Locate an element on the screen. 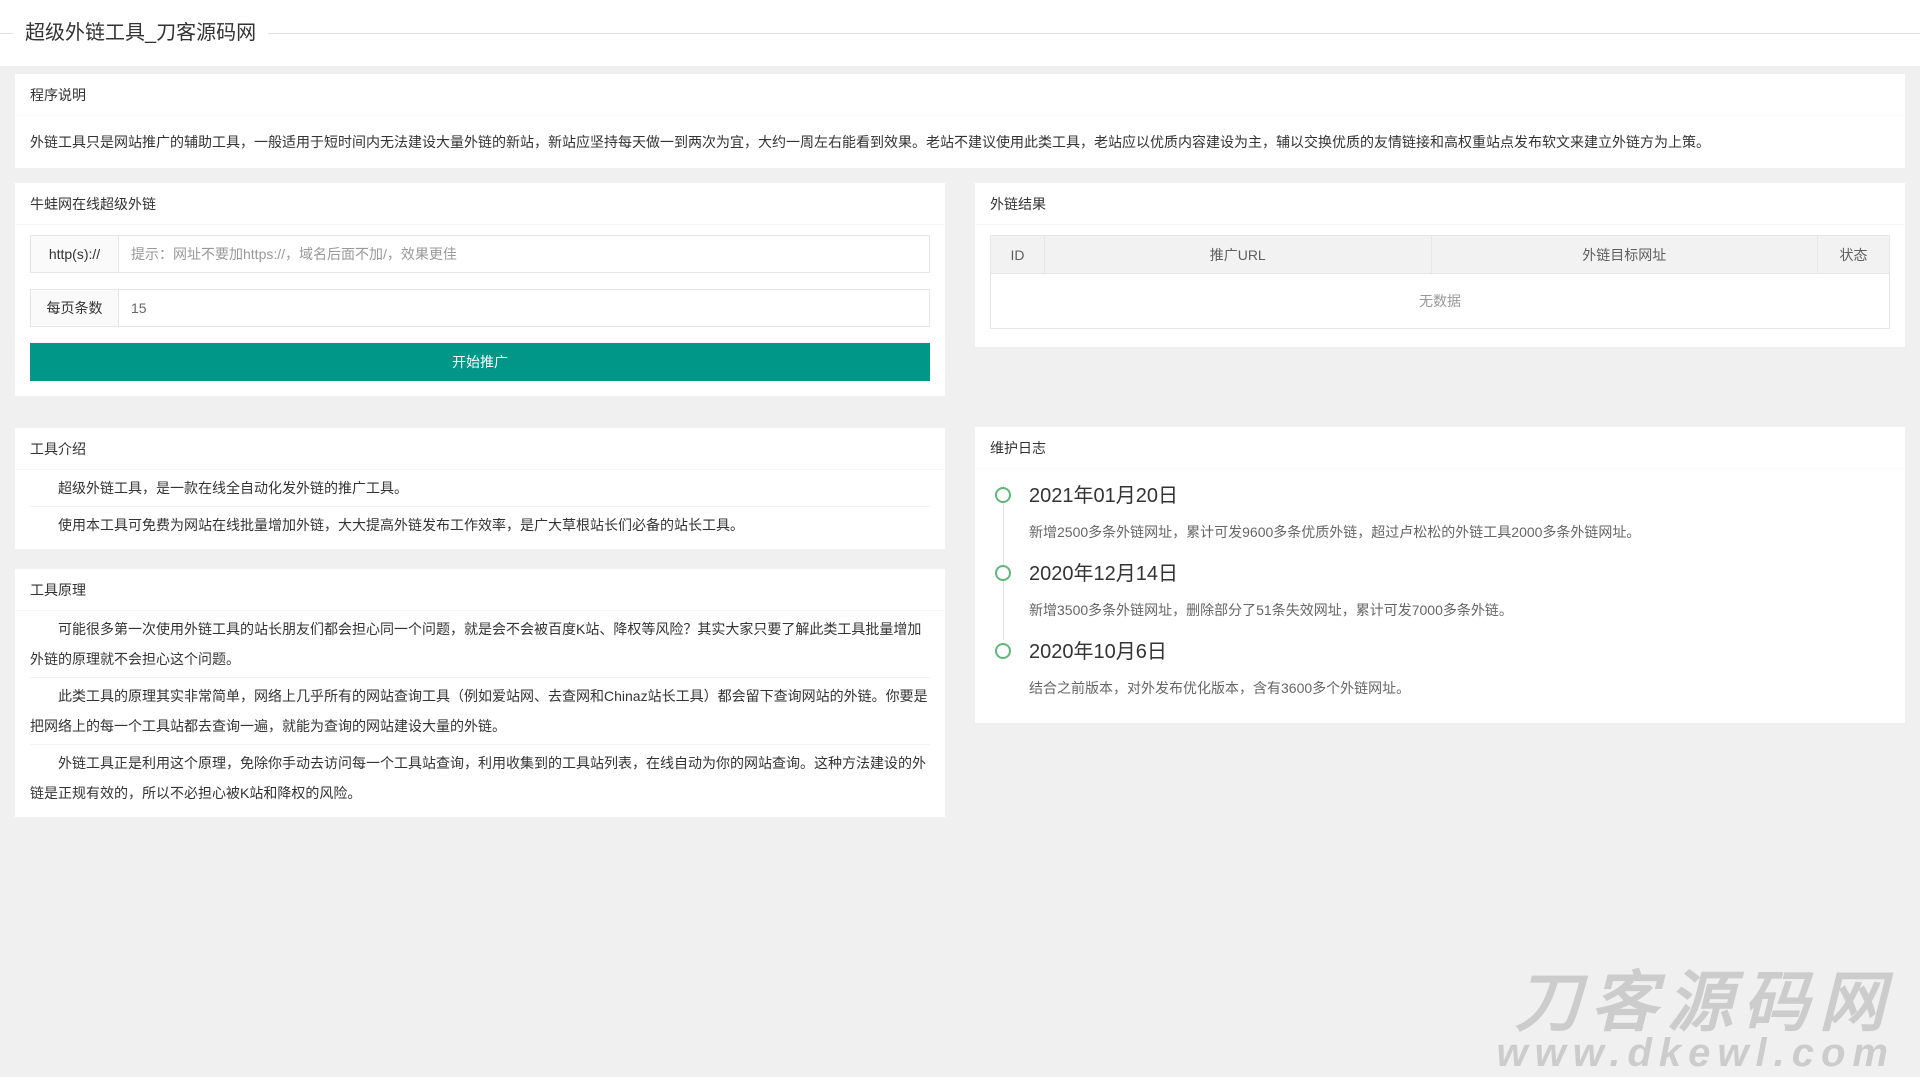  timeline-date: 2020年10月6日 is located at coordinates (1098, 652).